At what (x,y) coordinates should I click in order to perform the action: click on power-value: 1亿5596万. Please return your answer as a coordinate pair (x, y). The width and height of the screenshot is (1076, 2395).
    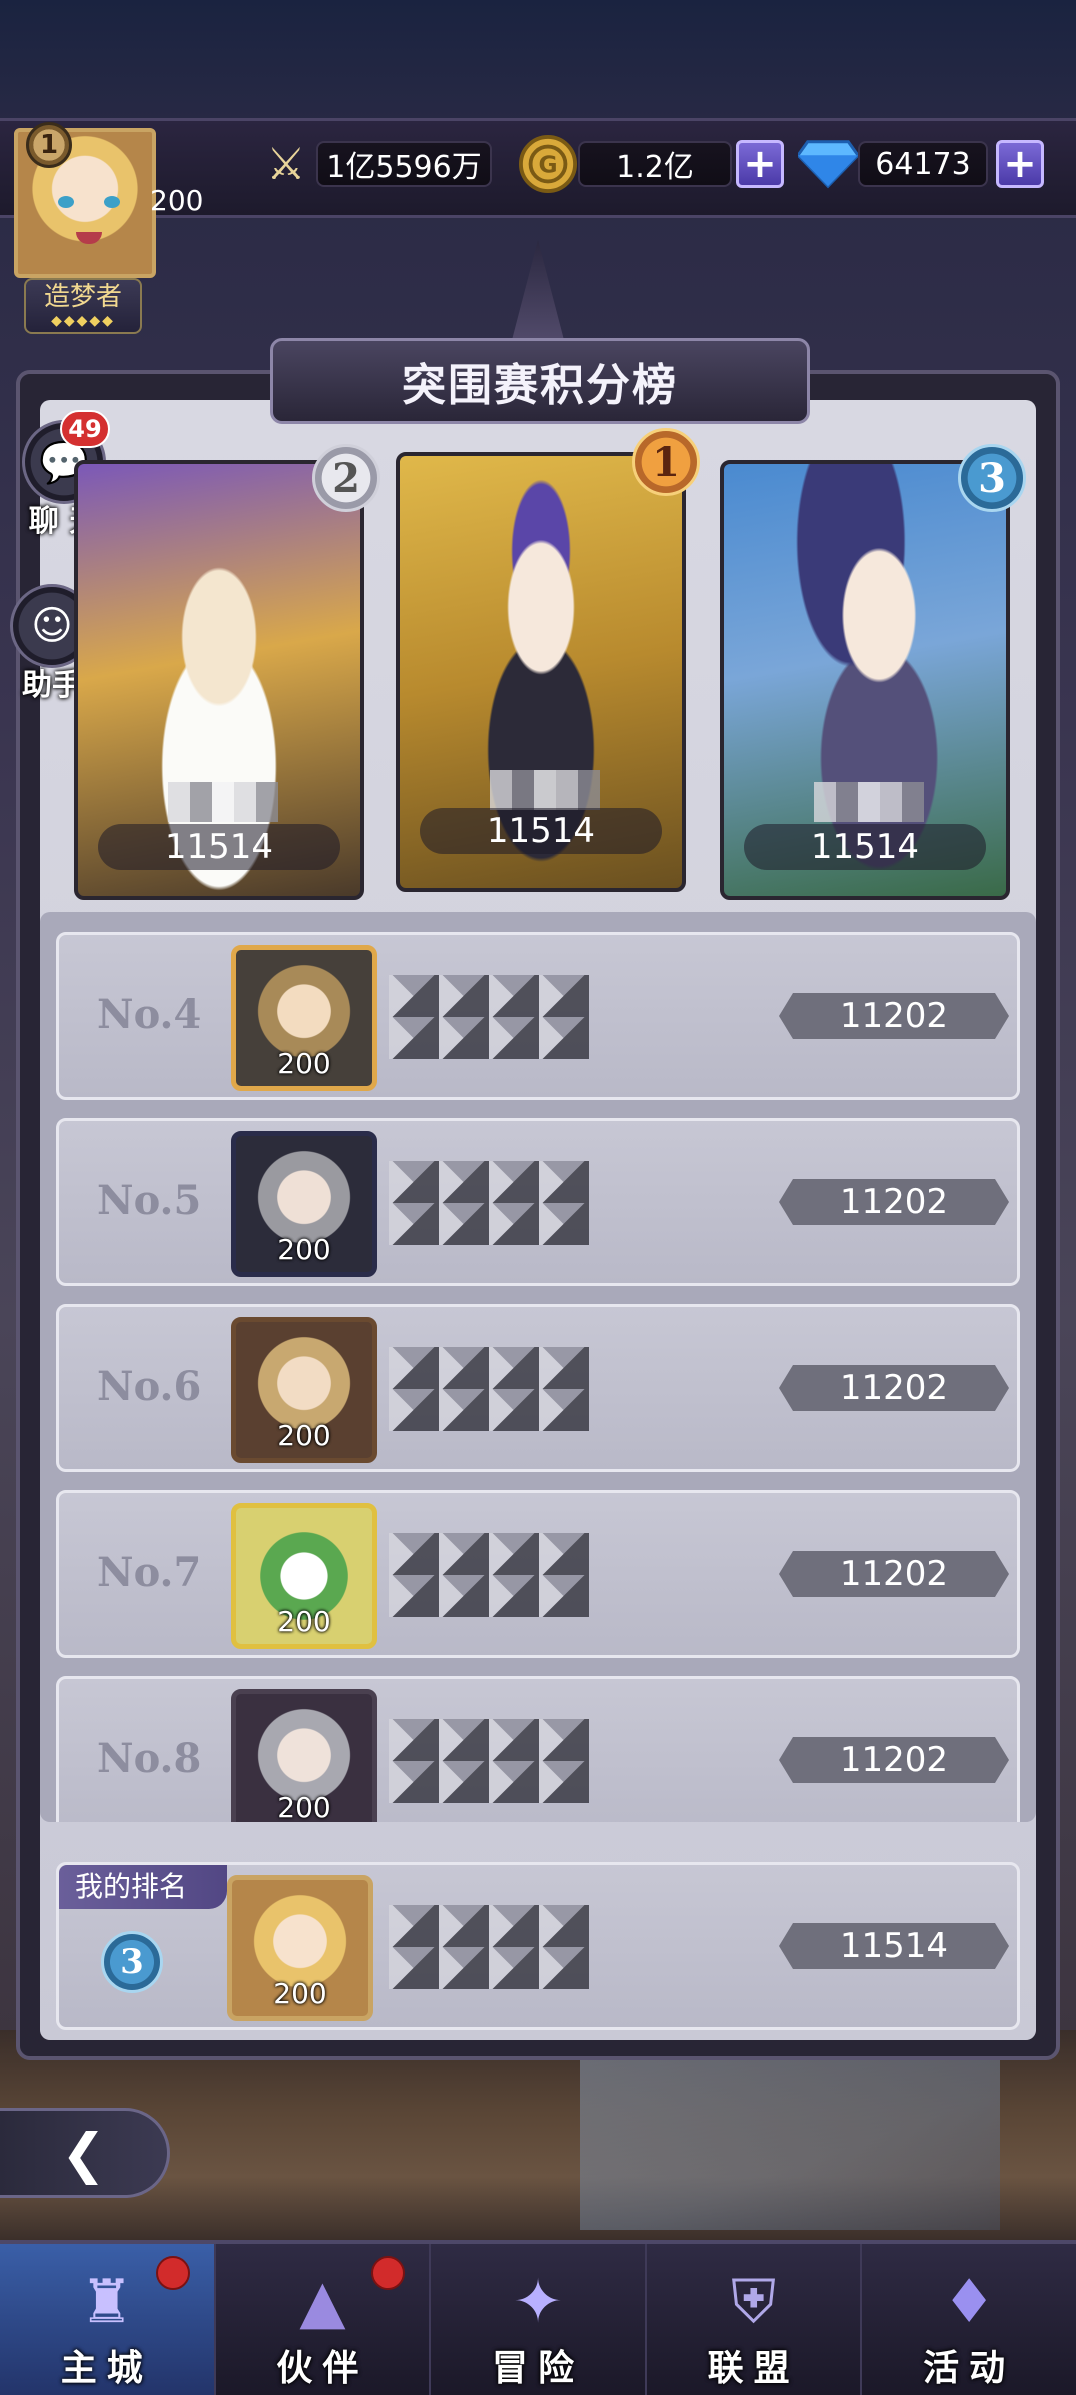
    Looking at the image, I should click on (404, 164).